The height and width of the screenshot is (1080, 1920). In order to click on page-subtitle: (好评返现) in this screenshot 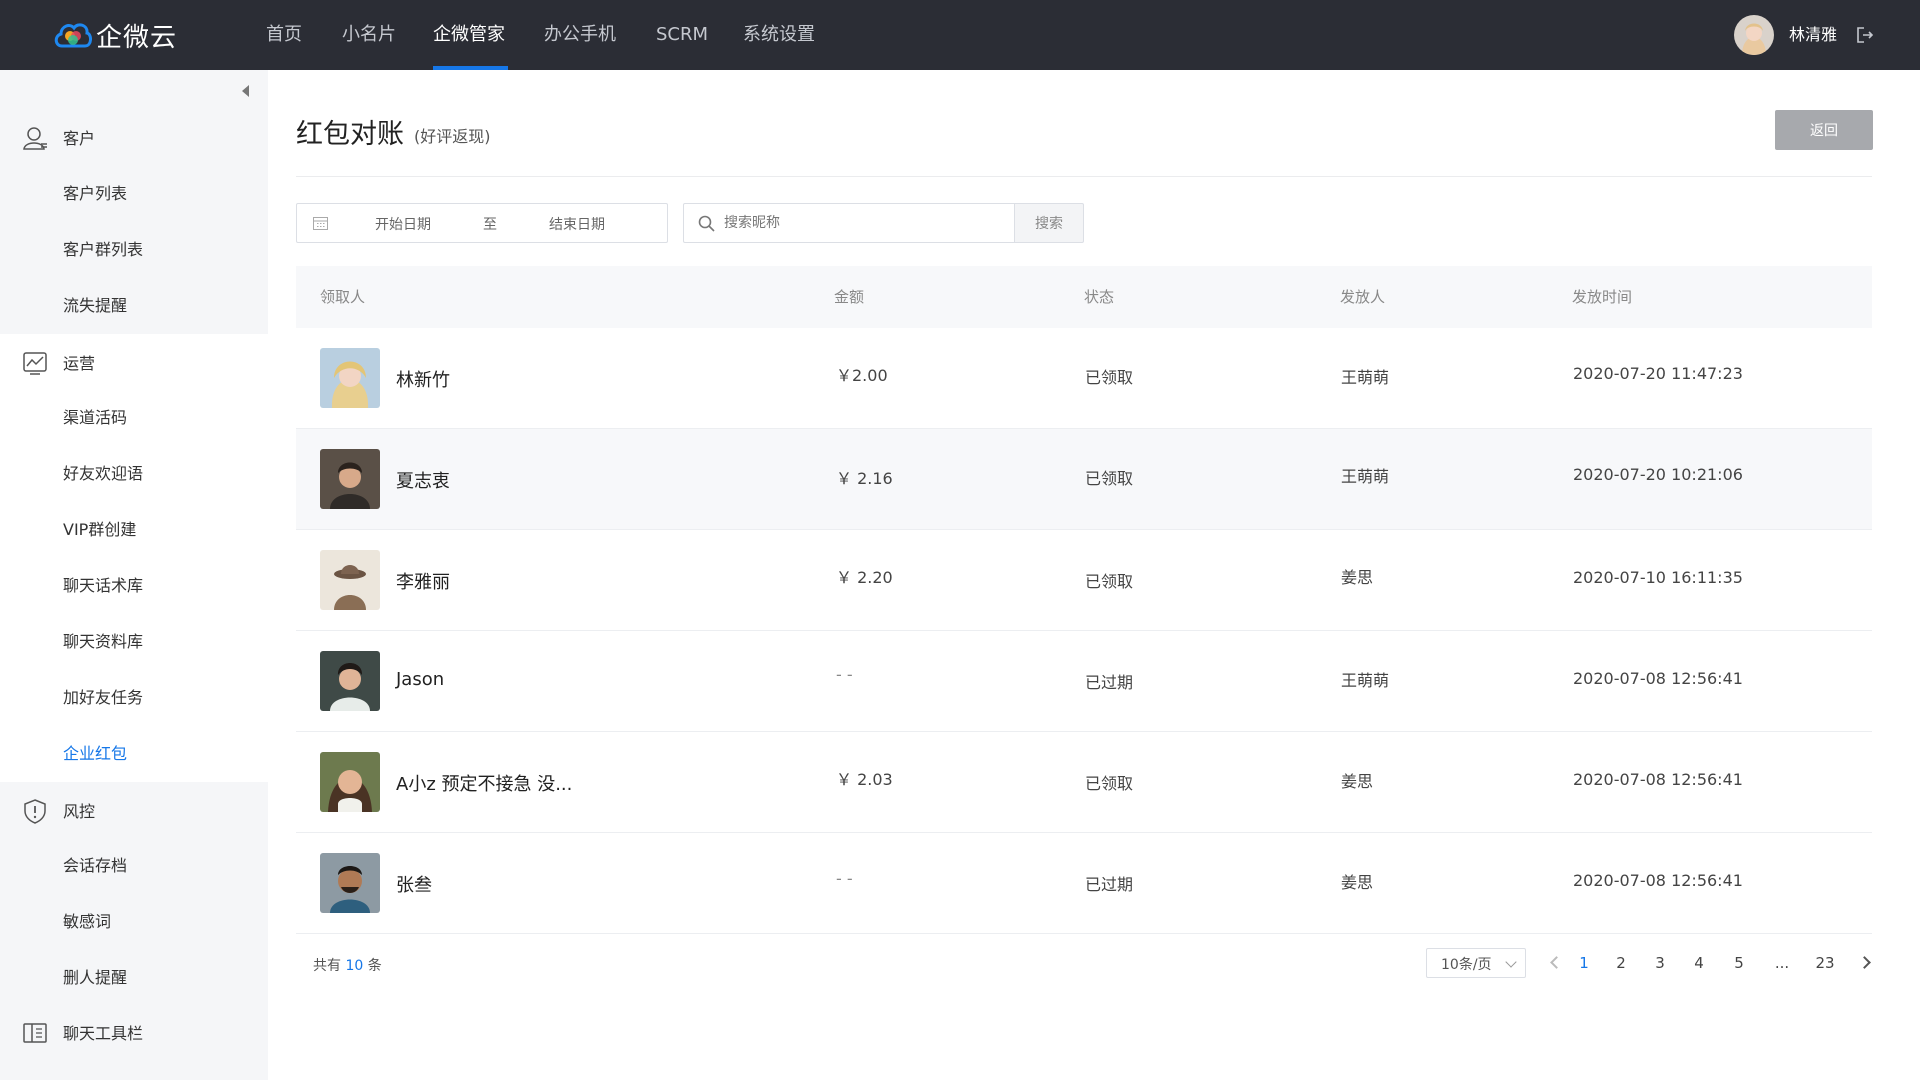, I will do `click(452, 136)`.